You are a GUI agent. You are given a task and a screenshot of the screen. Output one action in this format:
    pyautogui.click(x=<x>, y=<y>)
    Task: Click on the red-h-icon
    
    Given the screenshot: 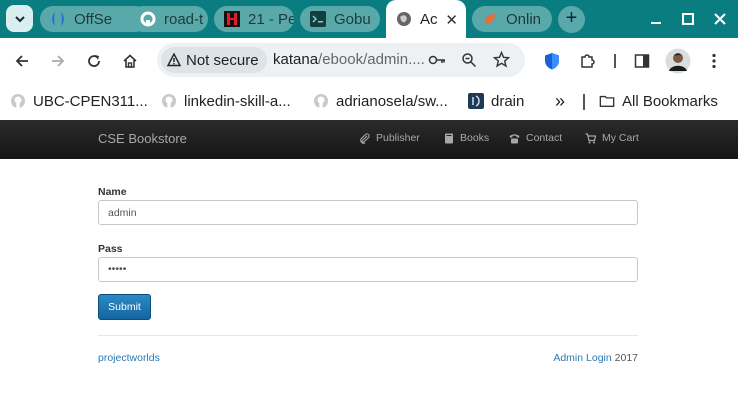 What is the action you would take?
    pyautogui.click(x=232, y=19)
    